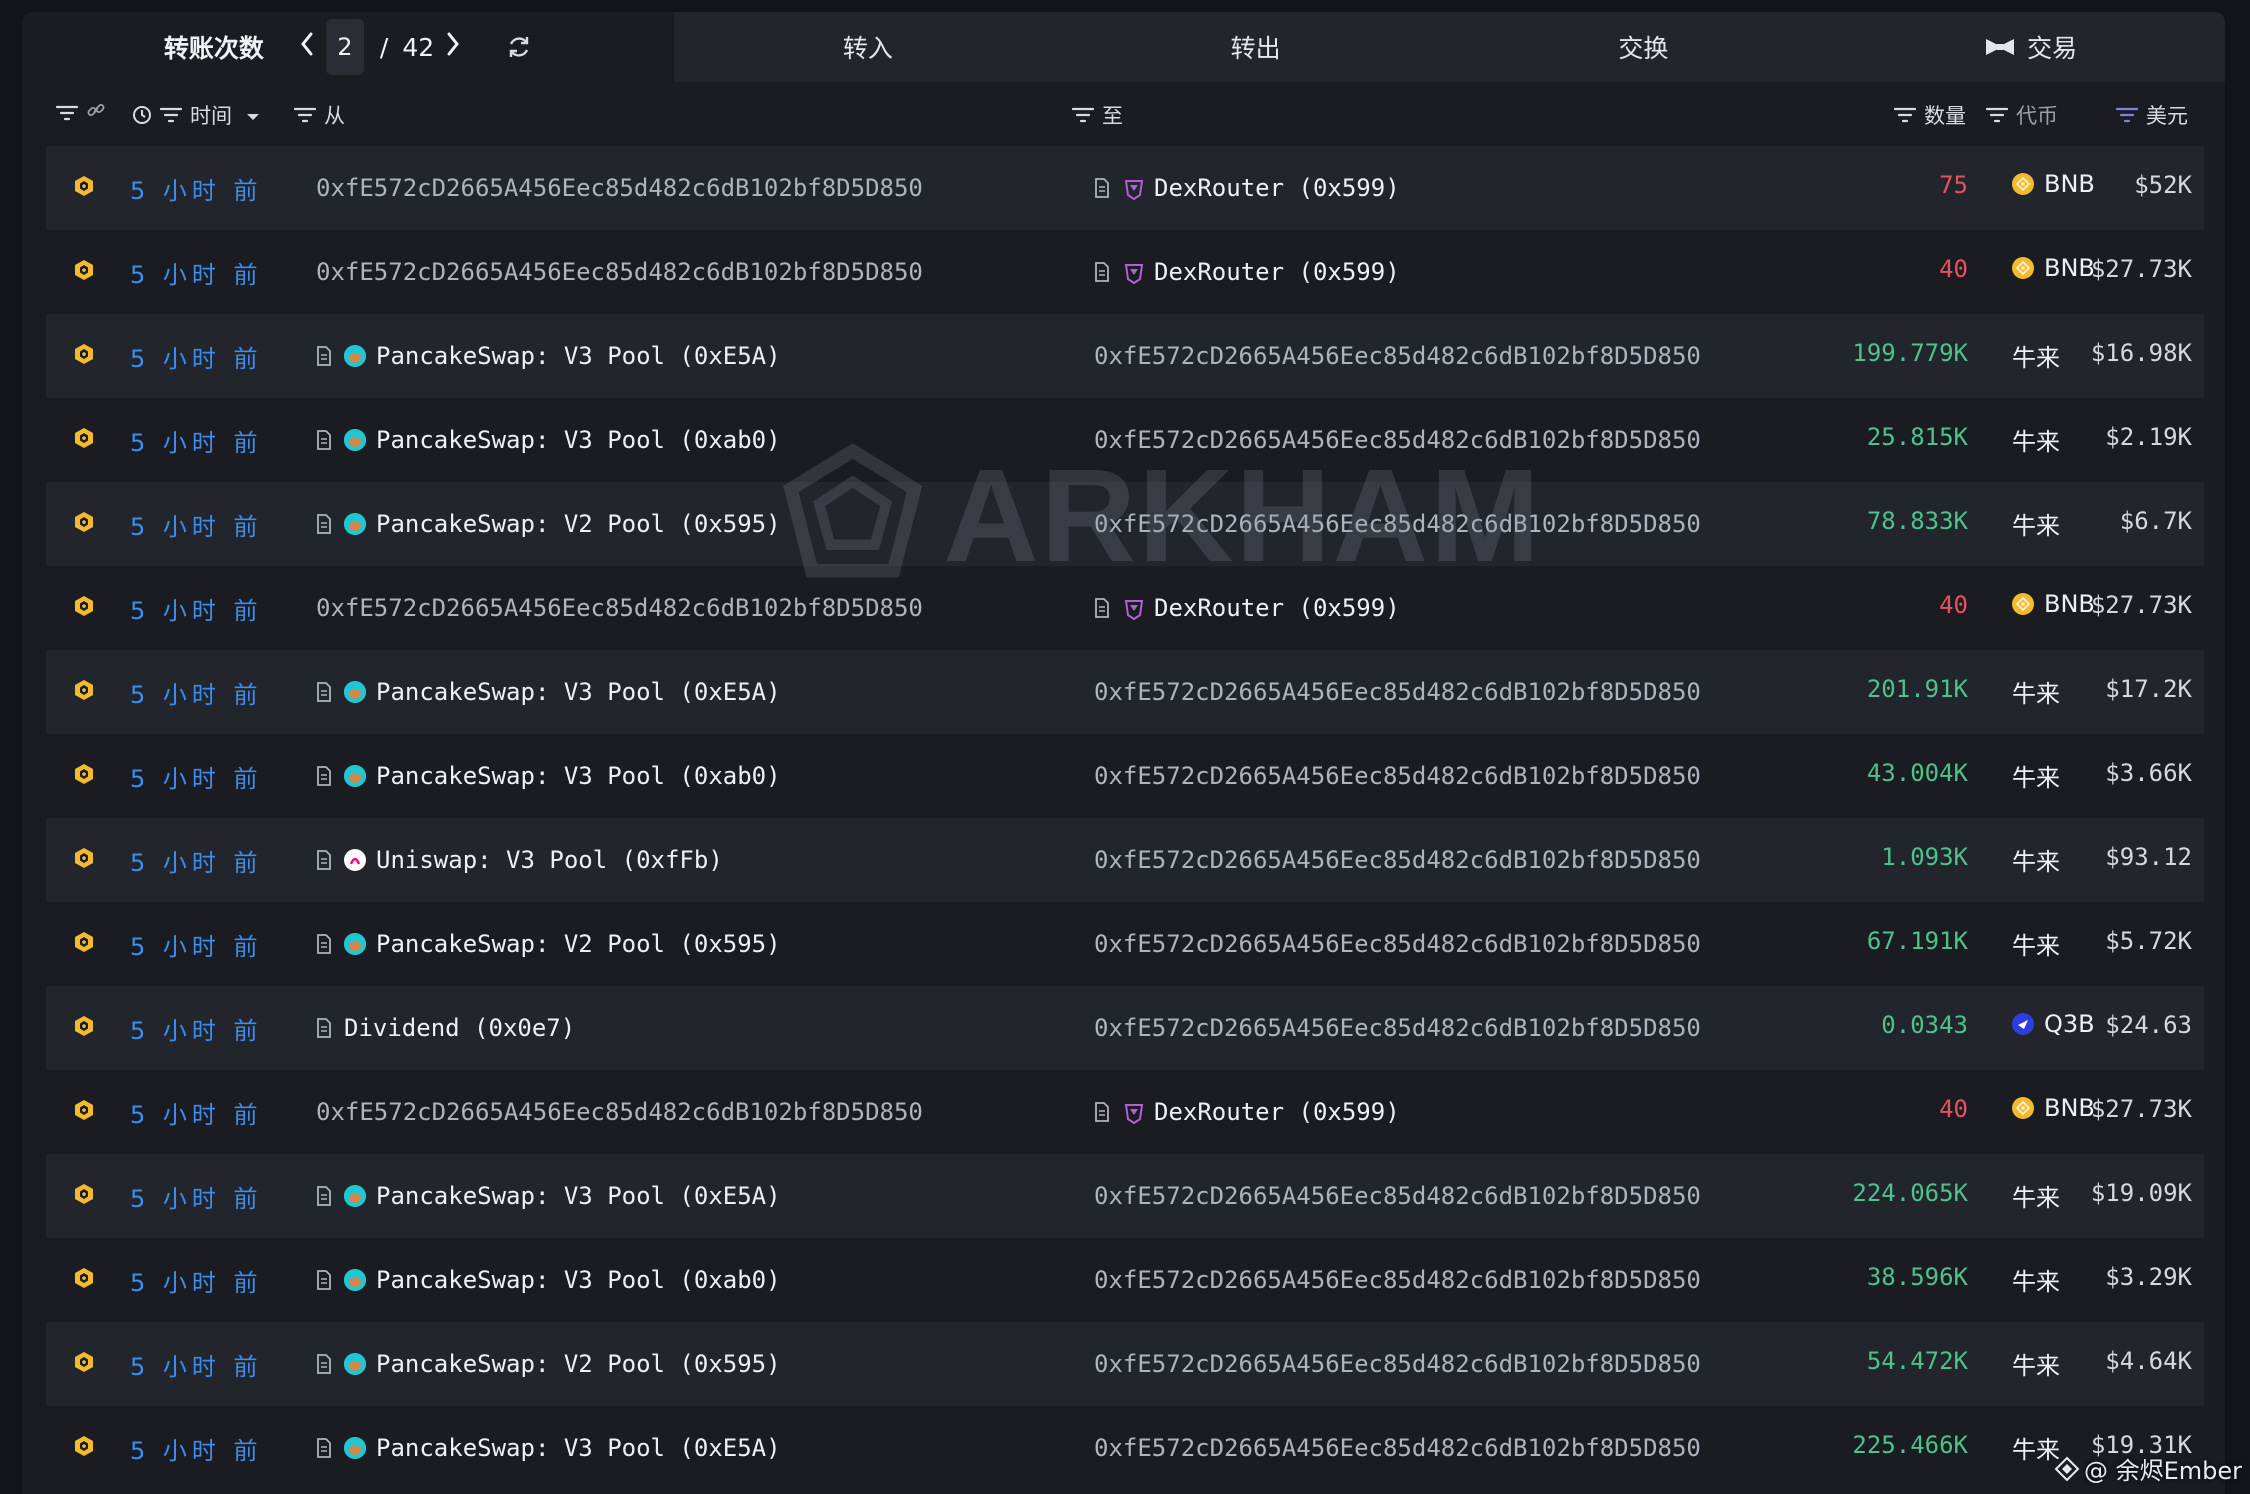 The width and height of the screenshot is (2250, 1494). I want to click on from-cell: Dividend (0x0e7), so click(445, 1028).